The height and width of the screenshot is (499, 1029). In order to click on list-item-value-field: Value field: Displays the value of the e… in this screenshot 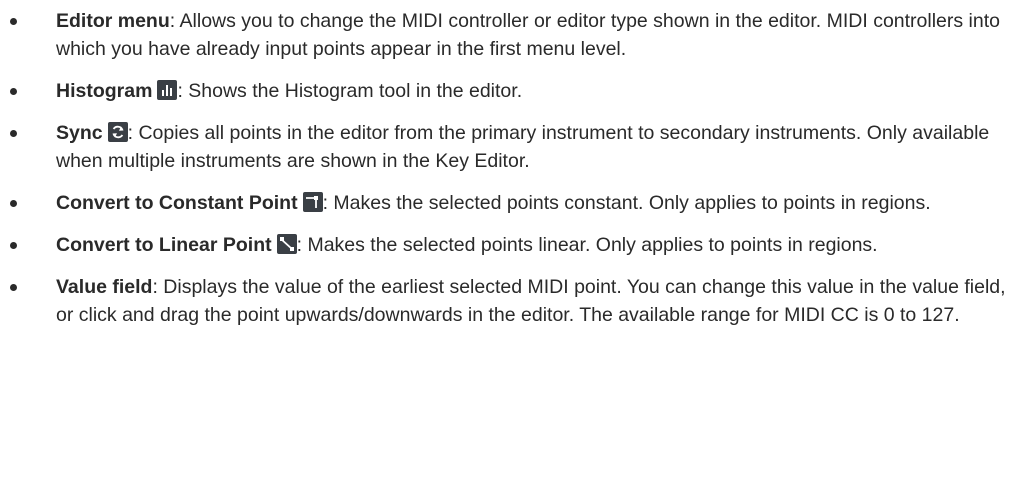, I will do `click(505, 301)`.